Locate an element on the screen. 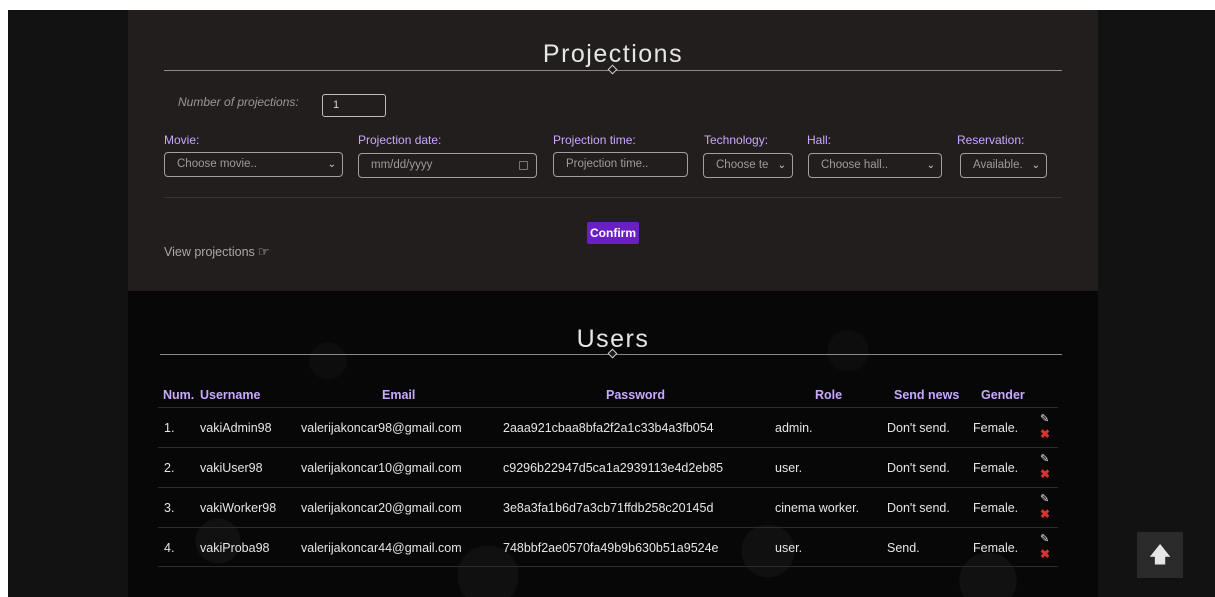  projection-time-label: Projection time: is located at coordinates (594, 140).